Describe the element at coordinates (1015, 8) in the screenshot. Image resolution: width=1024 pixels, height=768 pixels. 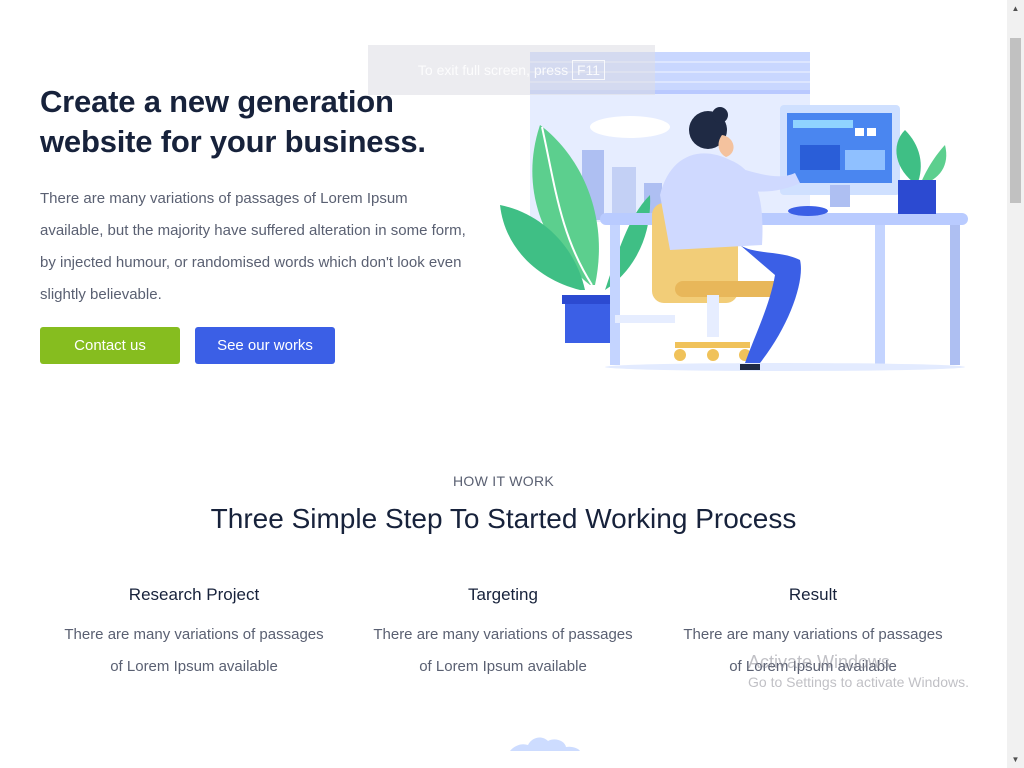
I see `scroll-up-arrow-icon: ▲` at that location.